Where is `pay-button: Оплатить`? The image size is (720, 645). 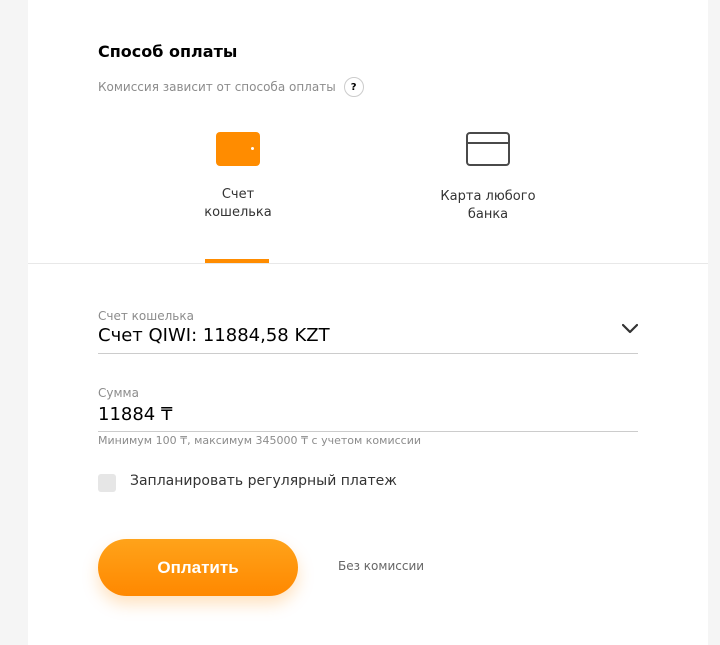
pay-button: Оплатить is located at coordinates (198, 567).